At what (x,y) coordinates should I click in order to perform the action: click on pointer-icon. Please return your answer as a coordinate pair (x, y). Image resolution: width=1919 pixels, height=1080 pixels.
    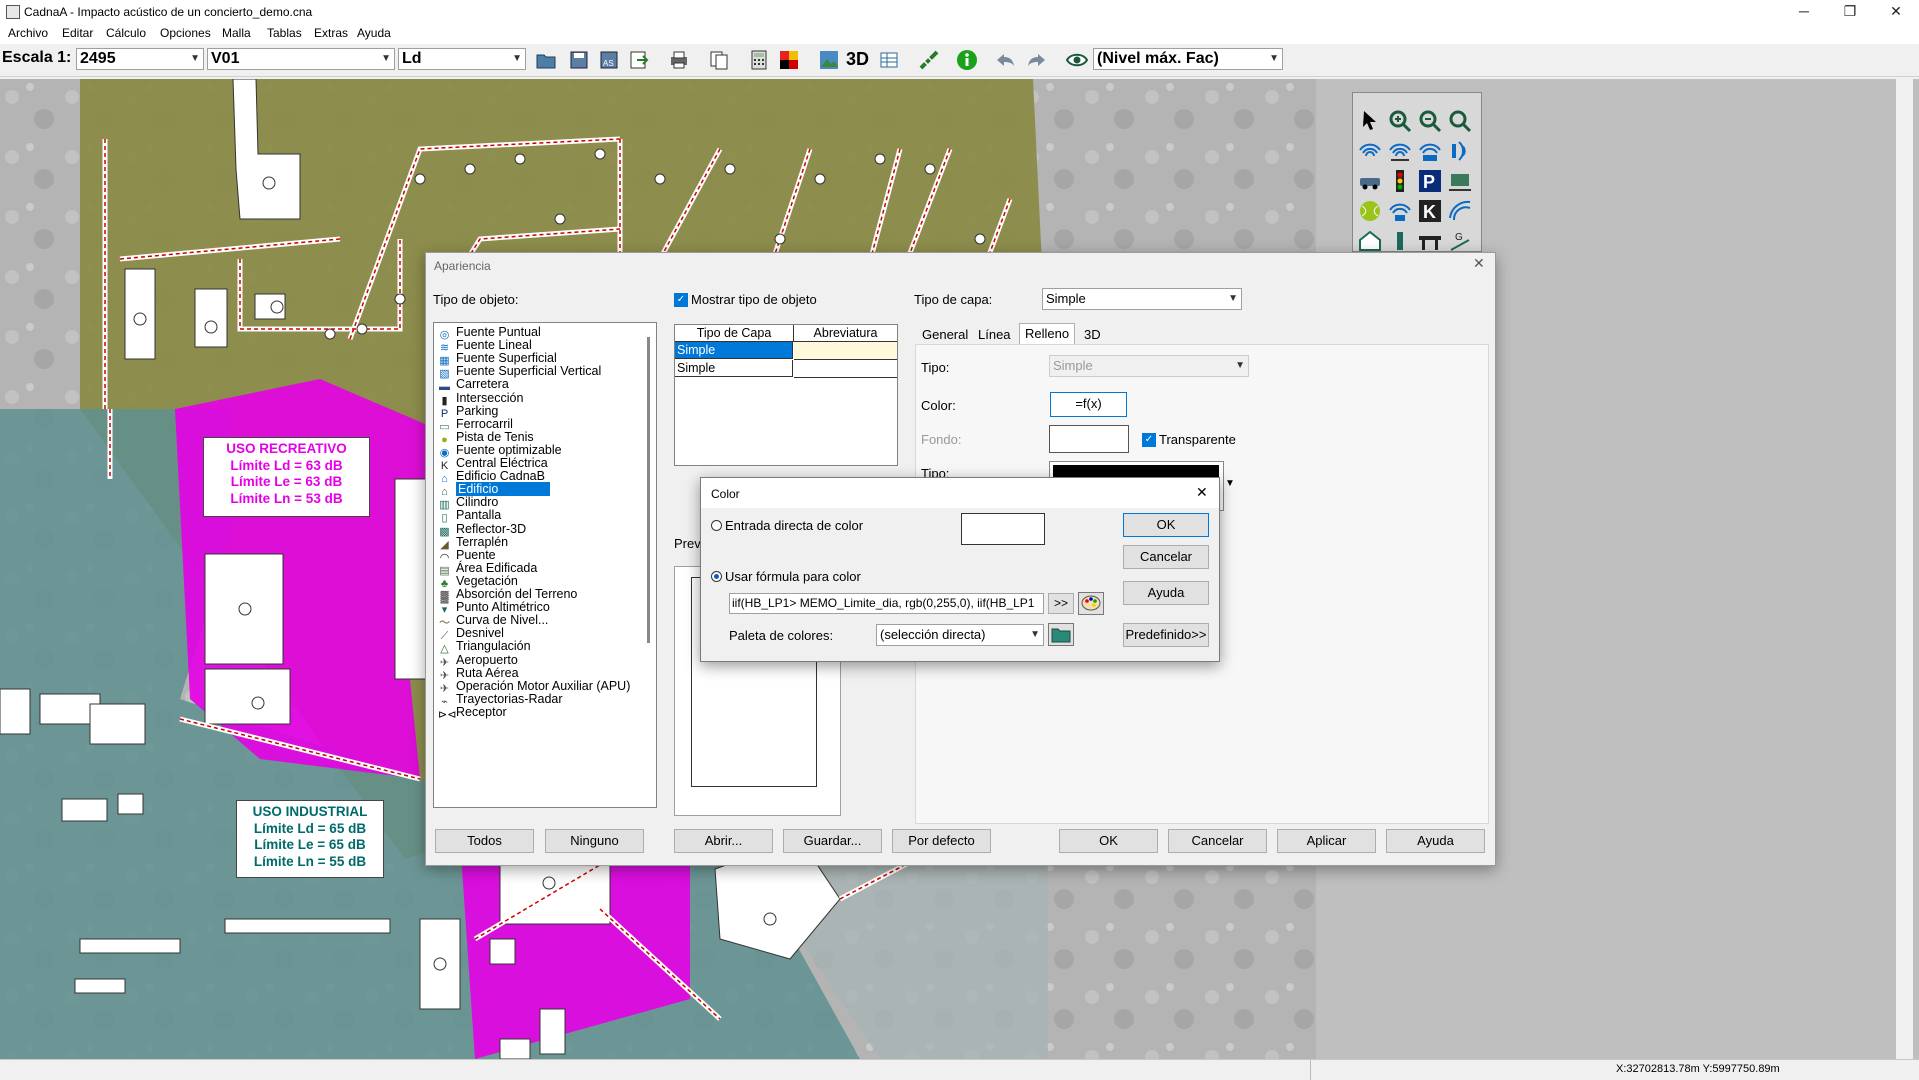
    Looking at the image, I should click on (1370, 121).